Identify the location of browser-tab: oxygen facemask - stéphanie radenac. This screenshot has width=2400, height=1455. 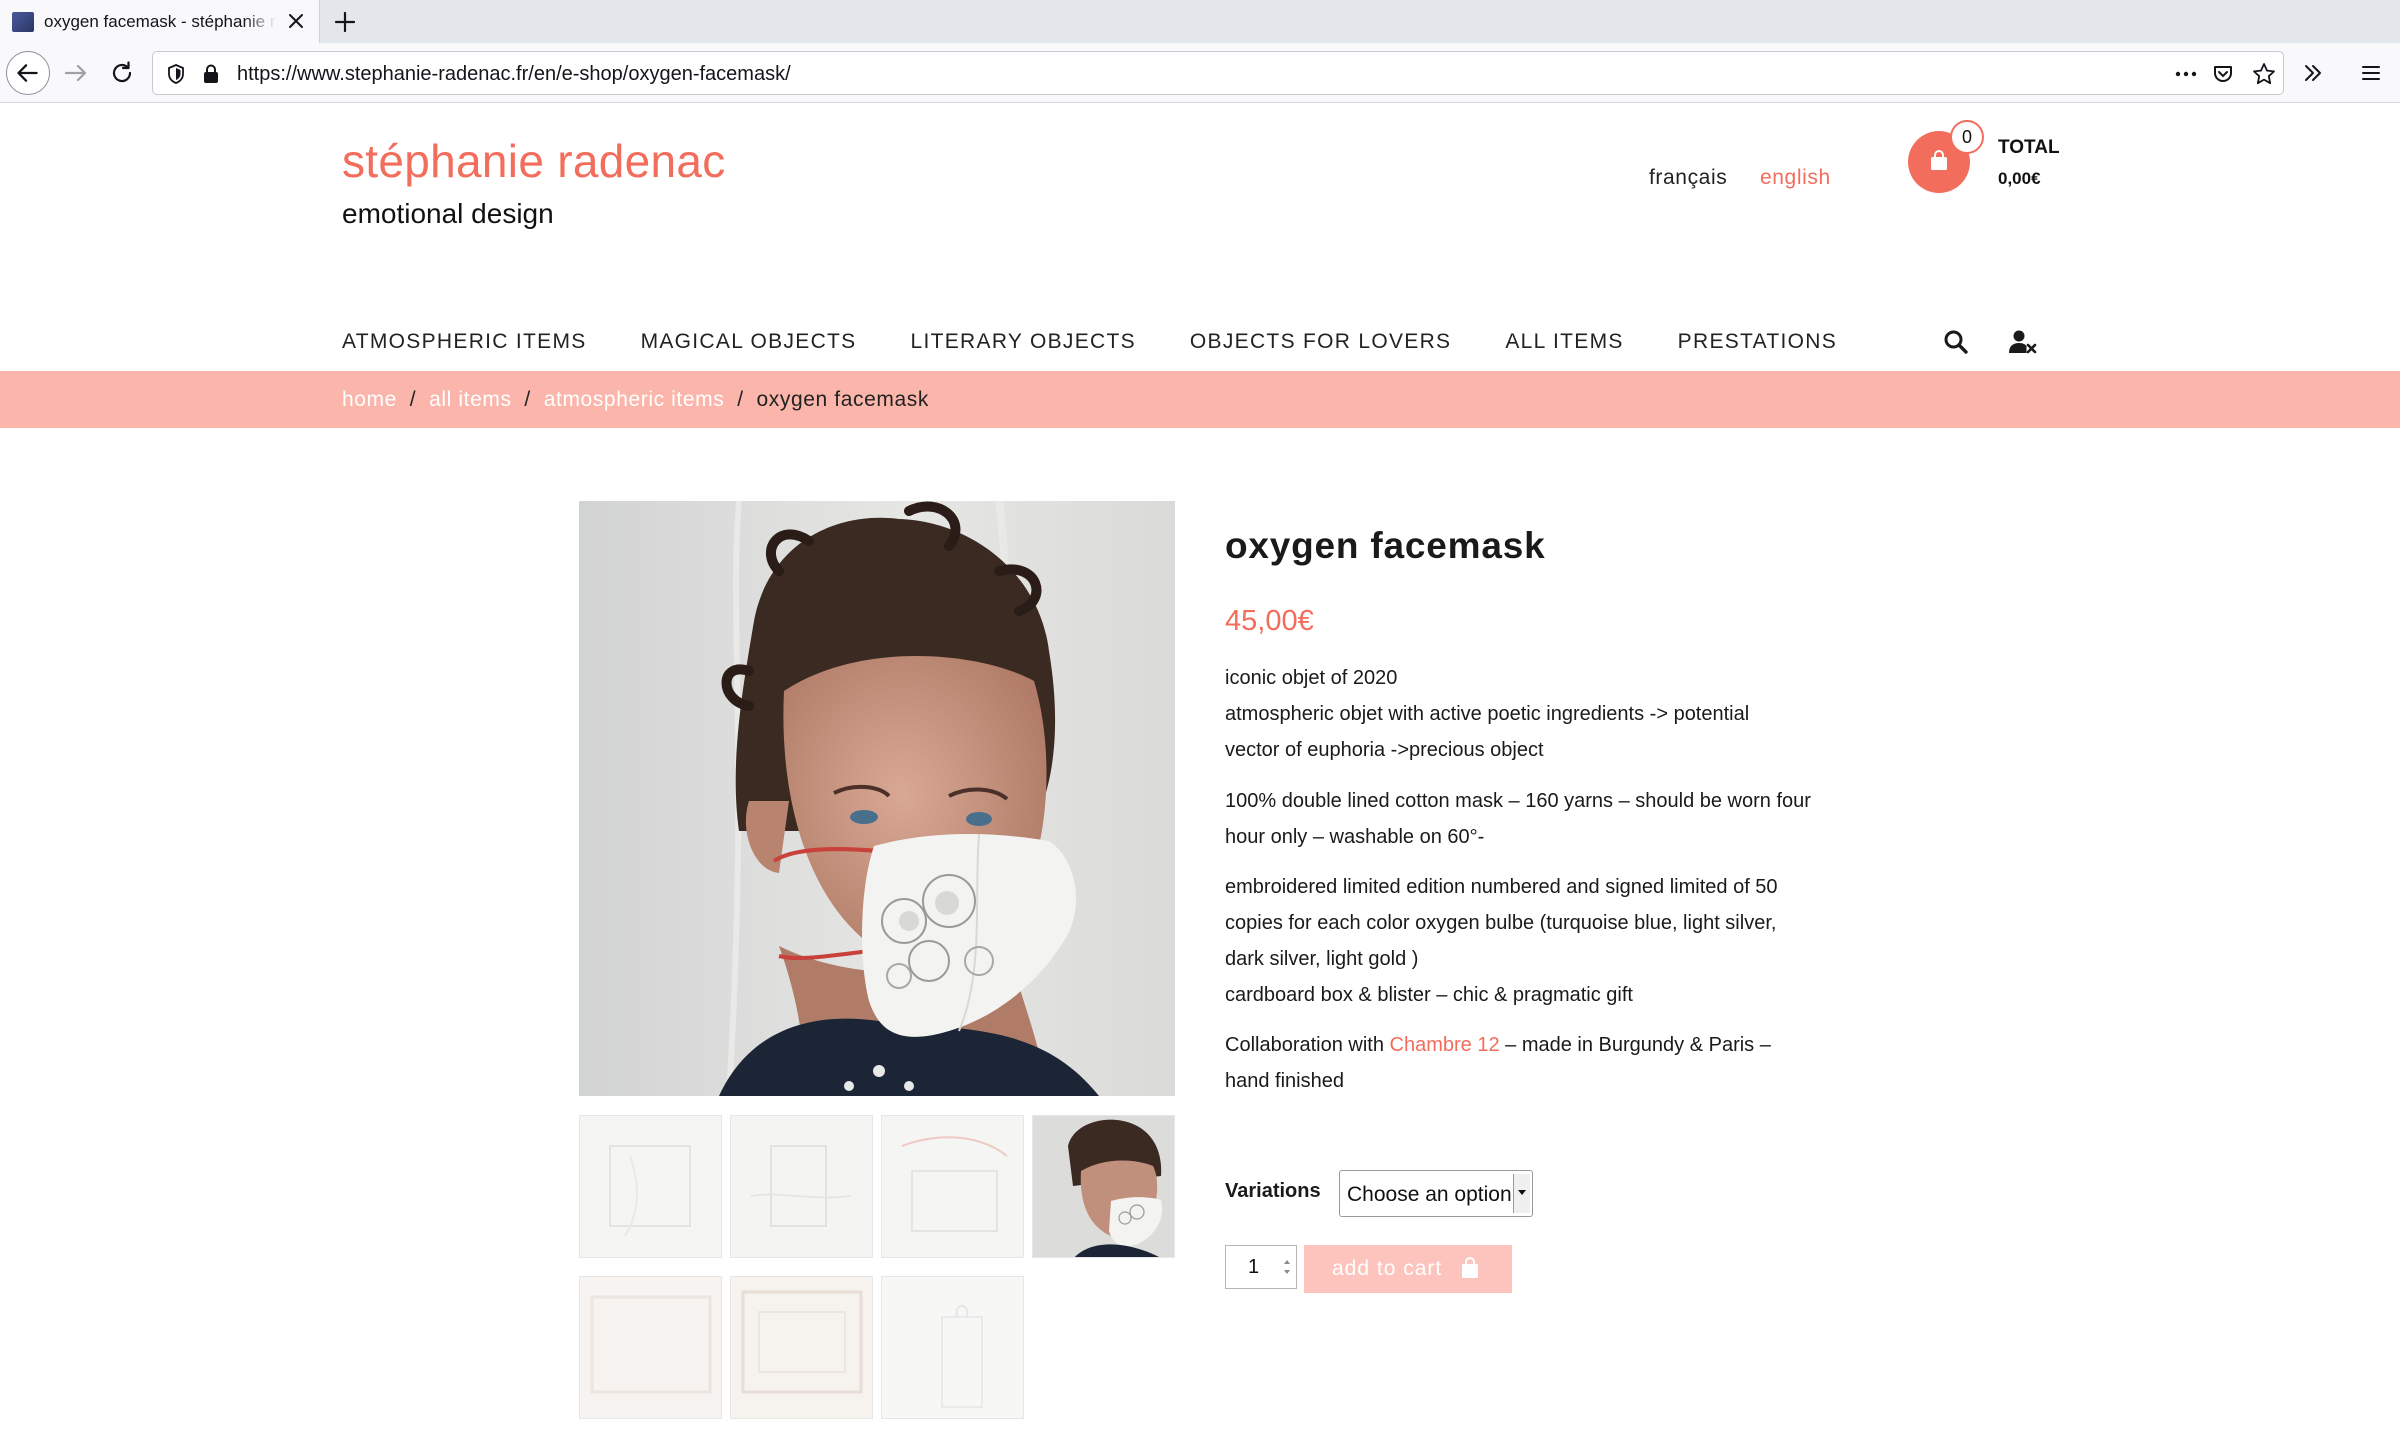
(160, 21).